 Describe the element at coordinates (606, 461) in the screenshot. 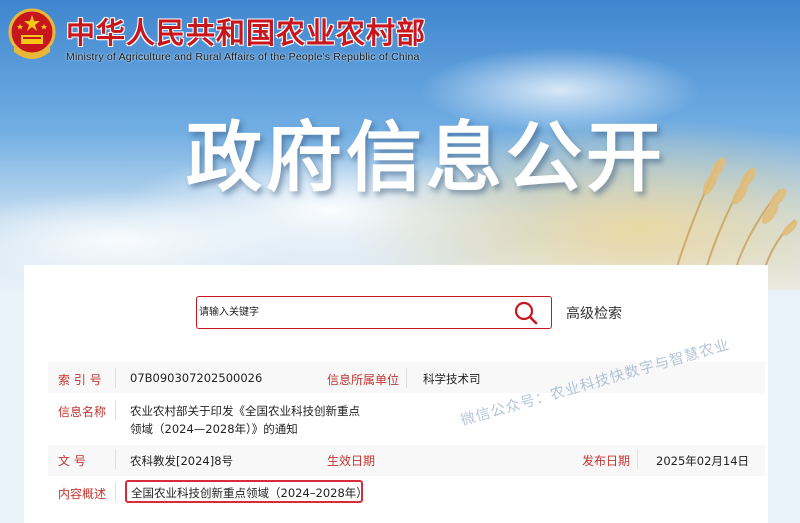

I see `publish-date-label: 发布日期` at that location.